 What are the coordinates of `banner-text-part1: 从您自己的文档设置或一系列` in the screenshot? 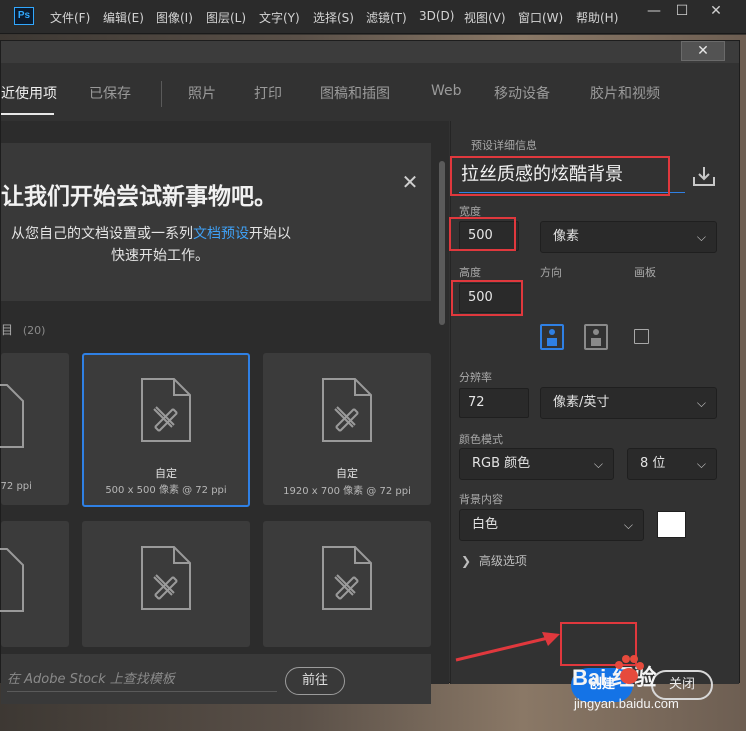 It's located at (102, 234).